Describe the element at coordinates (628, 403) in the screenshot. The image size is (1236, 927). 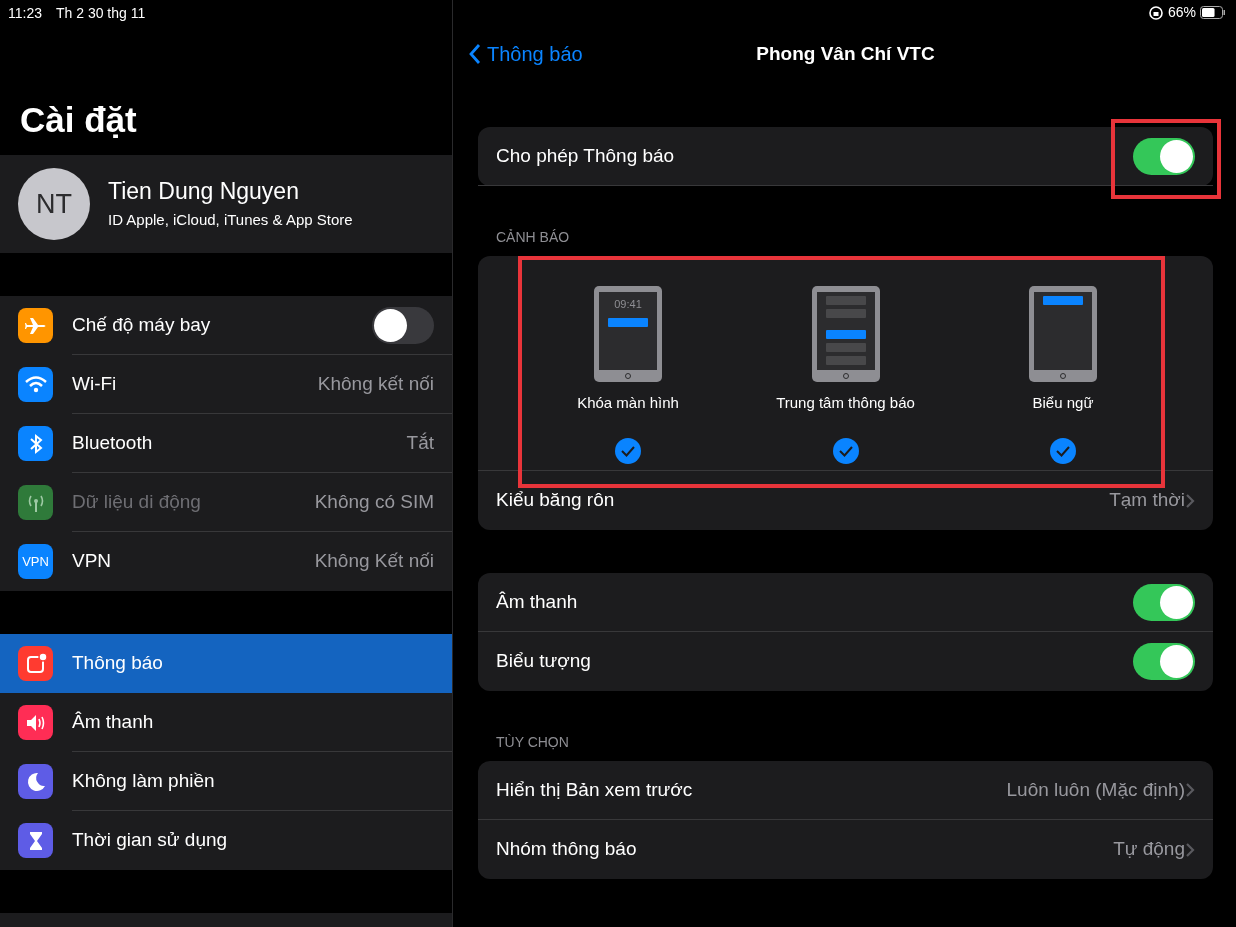
I see `option-label: Khóa màn hình` at that location.